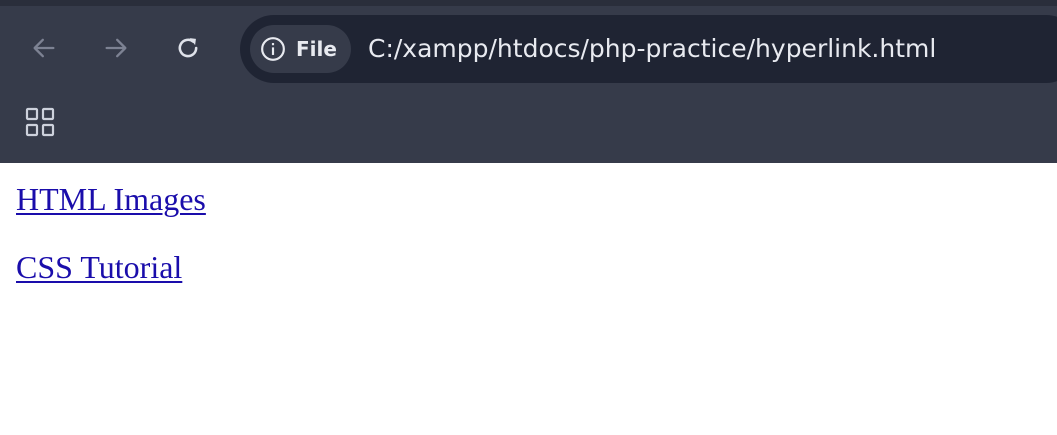 Image resolution: width=1057 pixels, height=435 pixels. I want to click on link-paragraph: CSS Tutorial, so click(99, 267).